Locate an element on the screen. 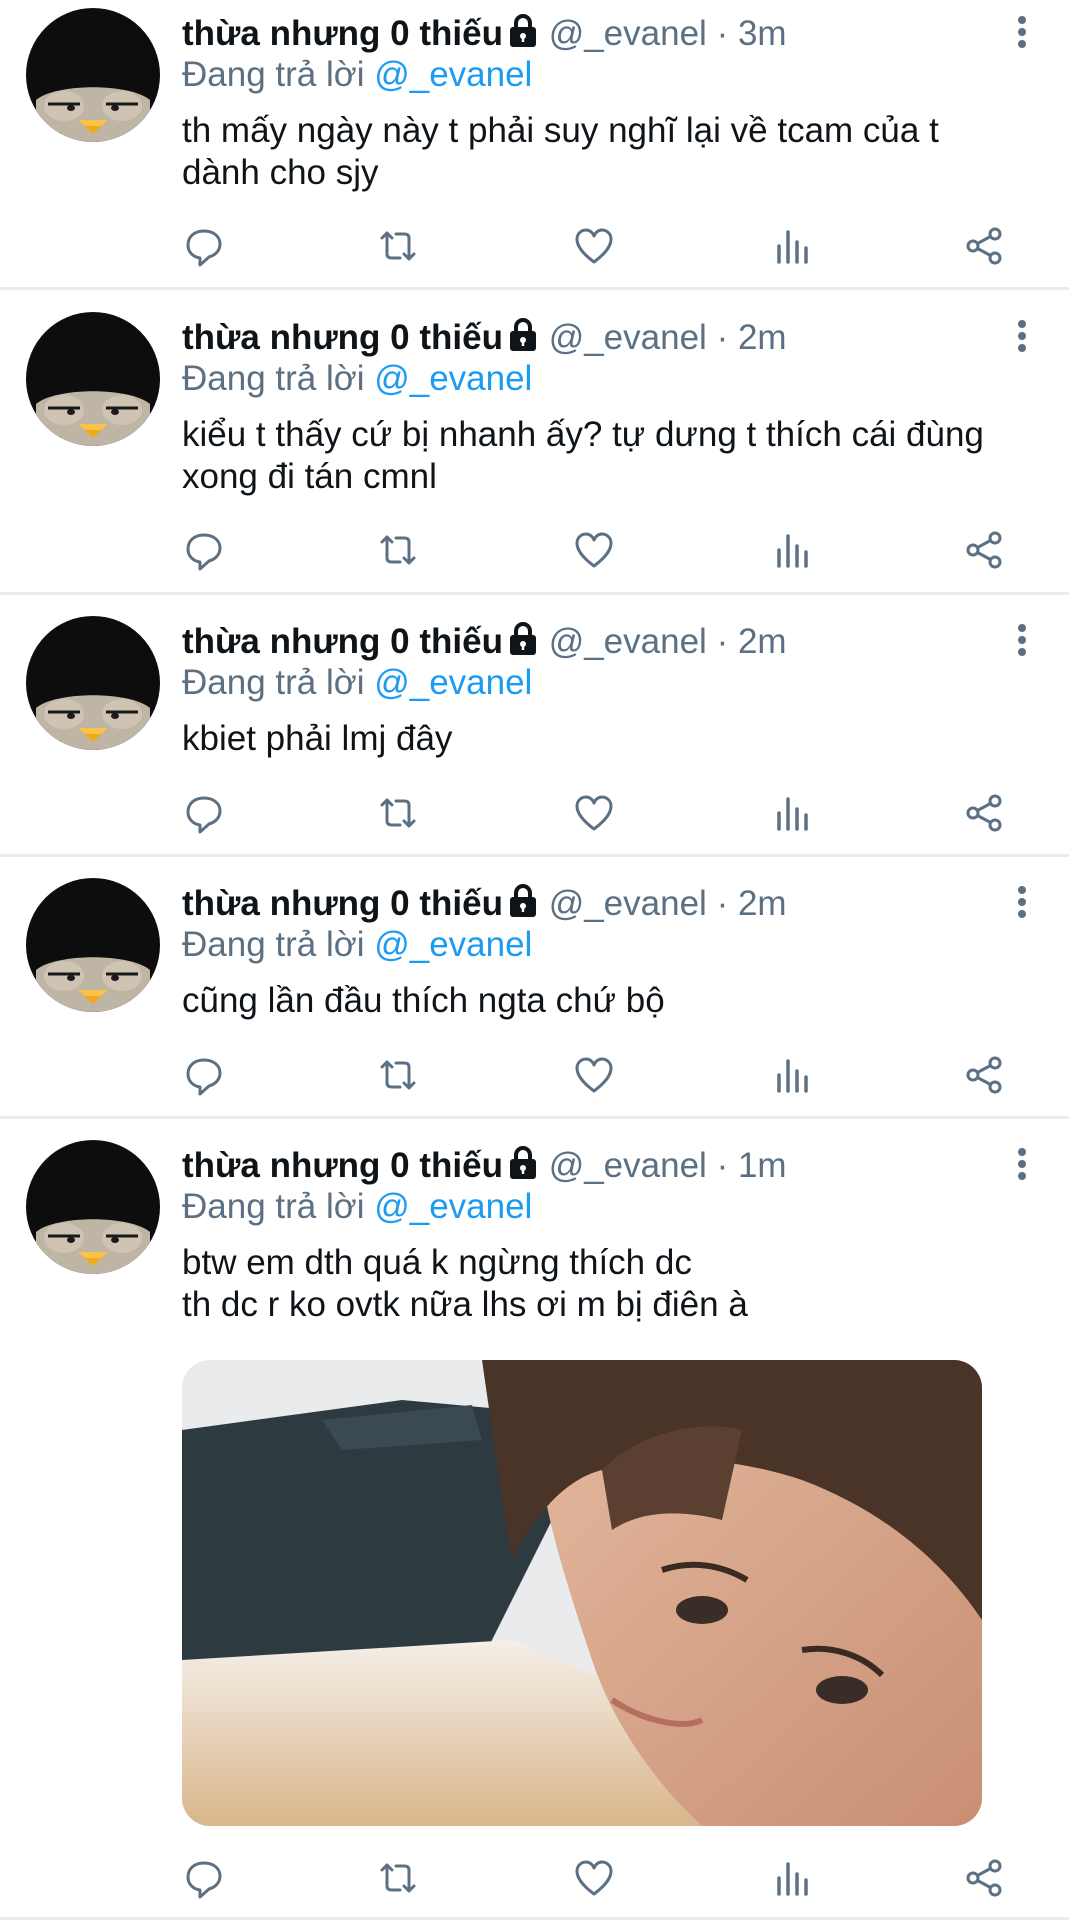 Image resolution: width=1069 pixels, height=1920 pixels. tweet-text-line: xong đi tán cmnl is located at coordinates (309, 476).